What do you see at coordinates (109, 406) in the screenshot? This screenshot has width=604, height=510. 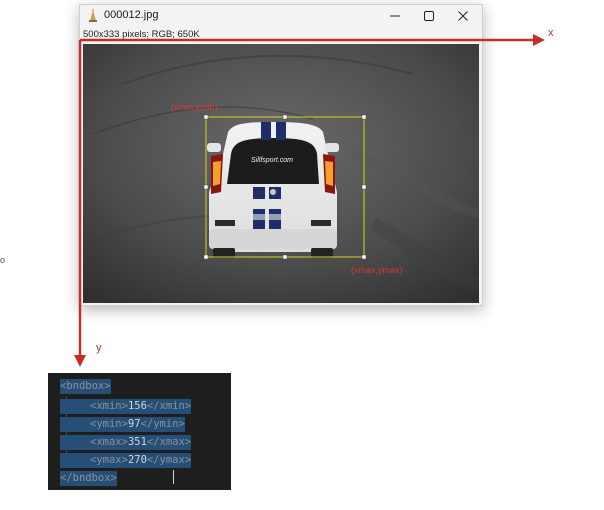 I see `xmin-open: <xmin>` at bounding box center [109, 406].